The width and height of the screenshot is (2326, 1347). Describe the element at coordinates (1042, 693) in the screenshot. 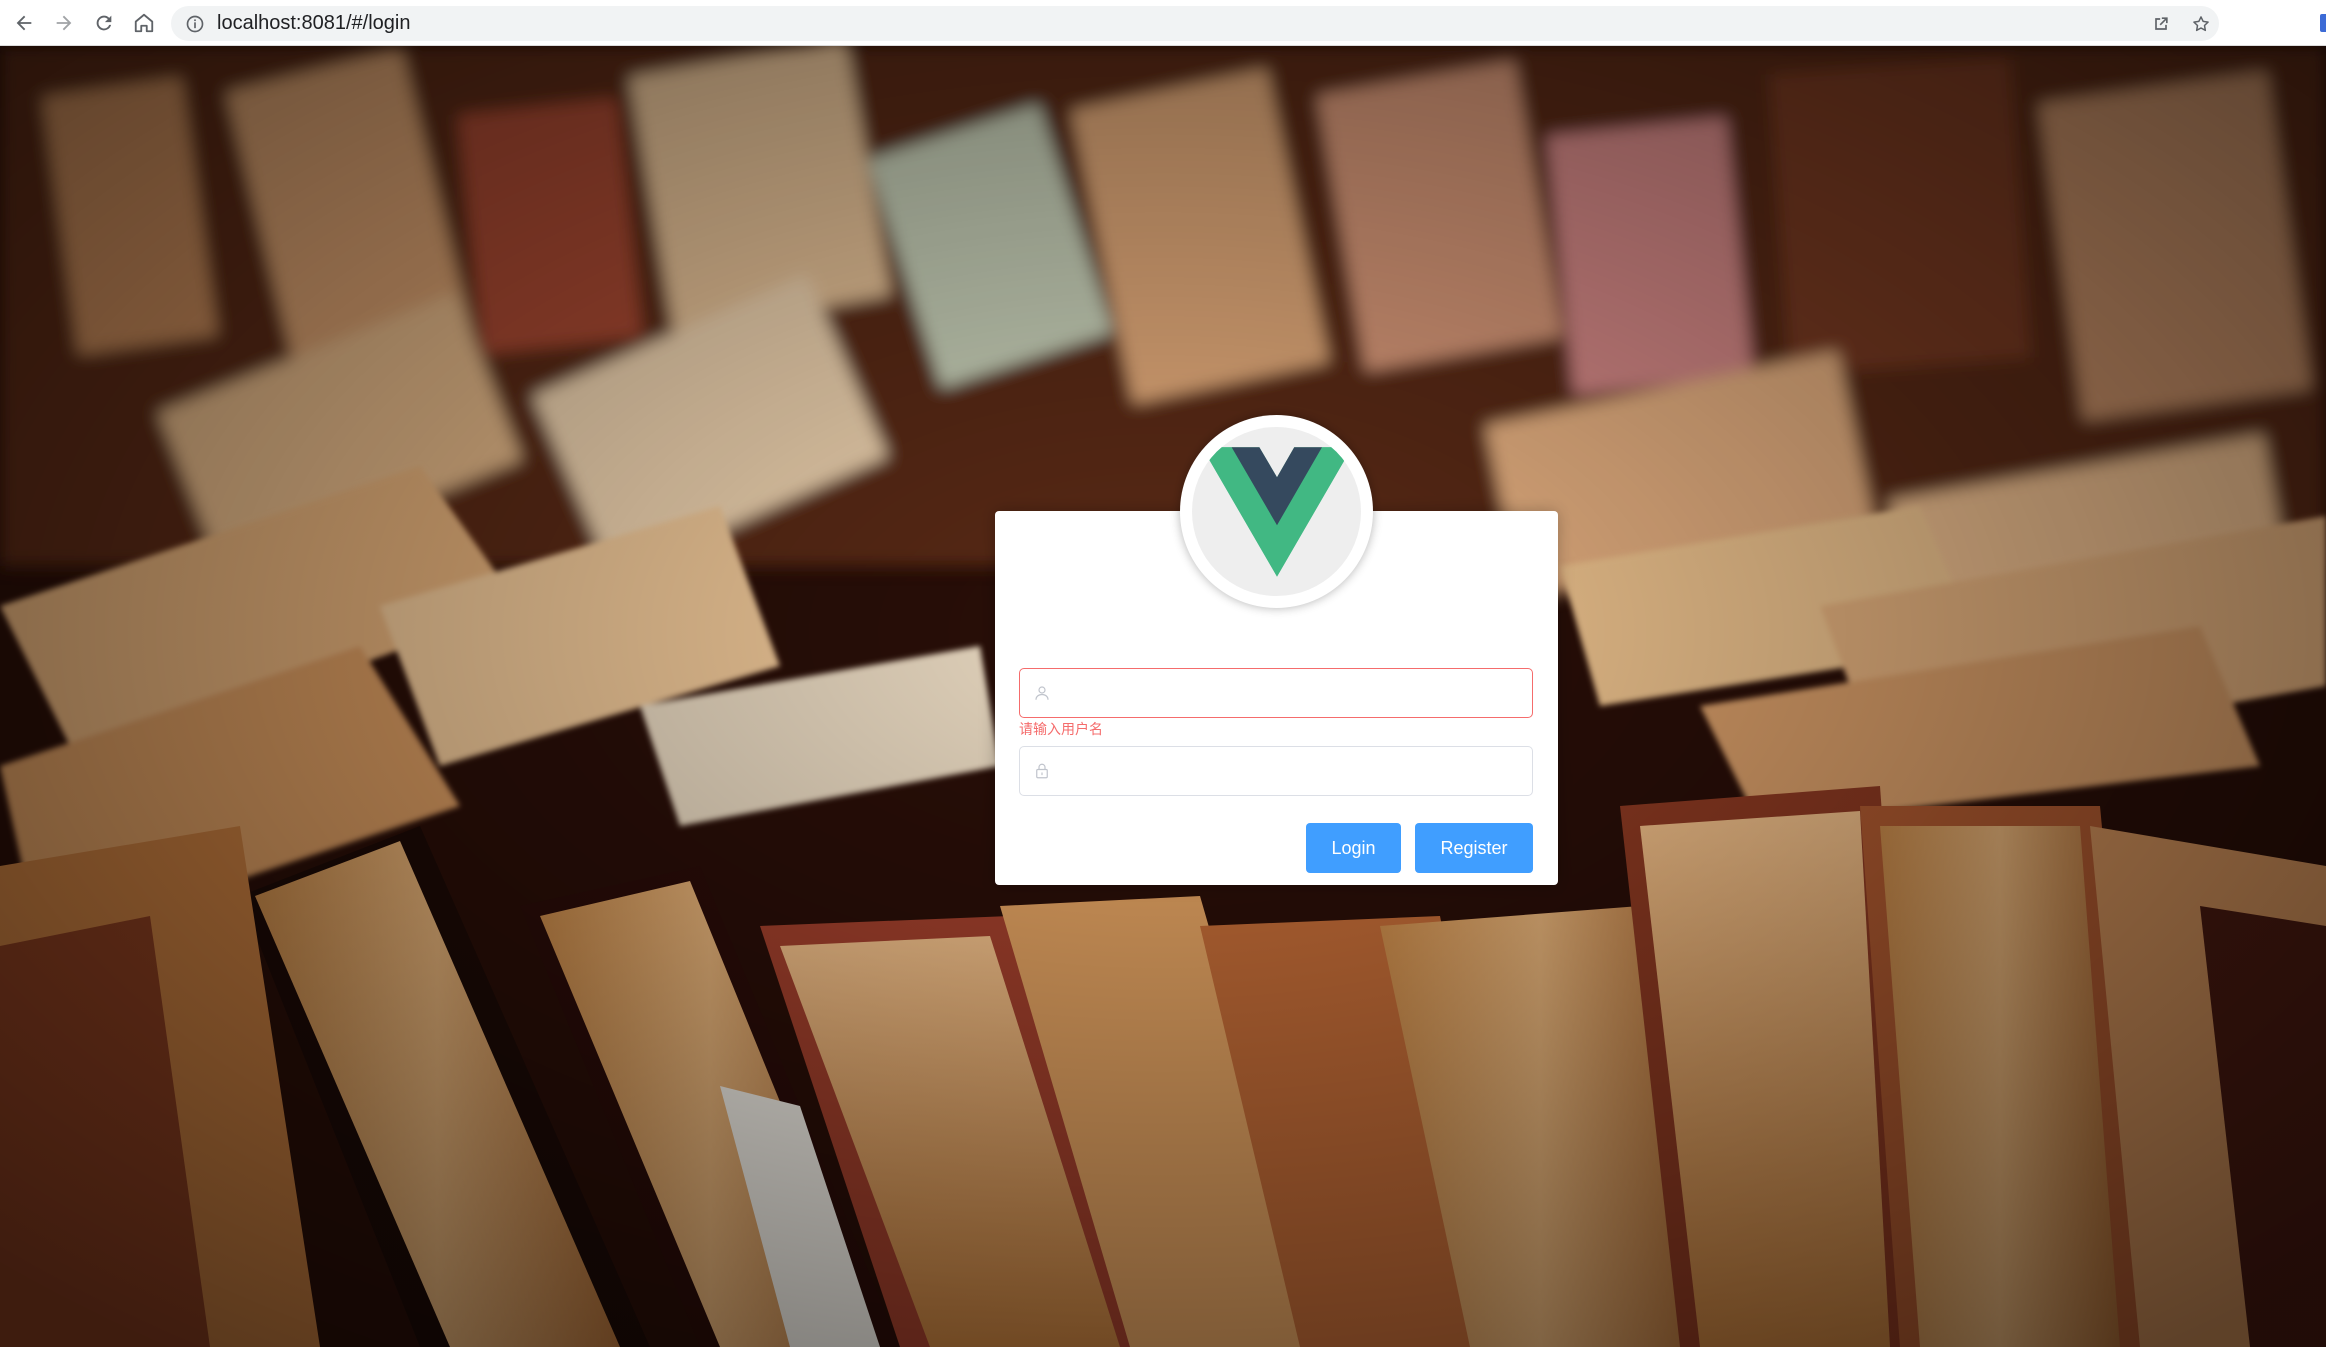

I see `user-icon` at that location.